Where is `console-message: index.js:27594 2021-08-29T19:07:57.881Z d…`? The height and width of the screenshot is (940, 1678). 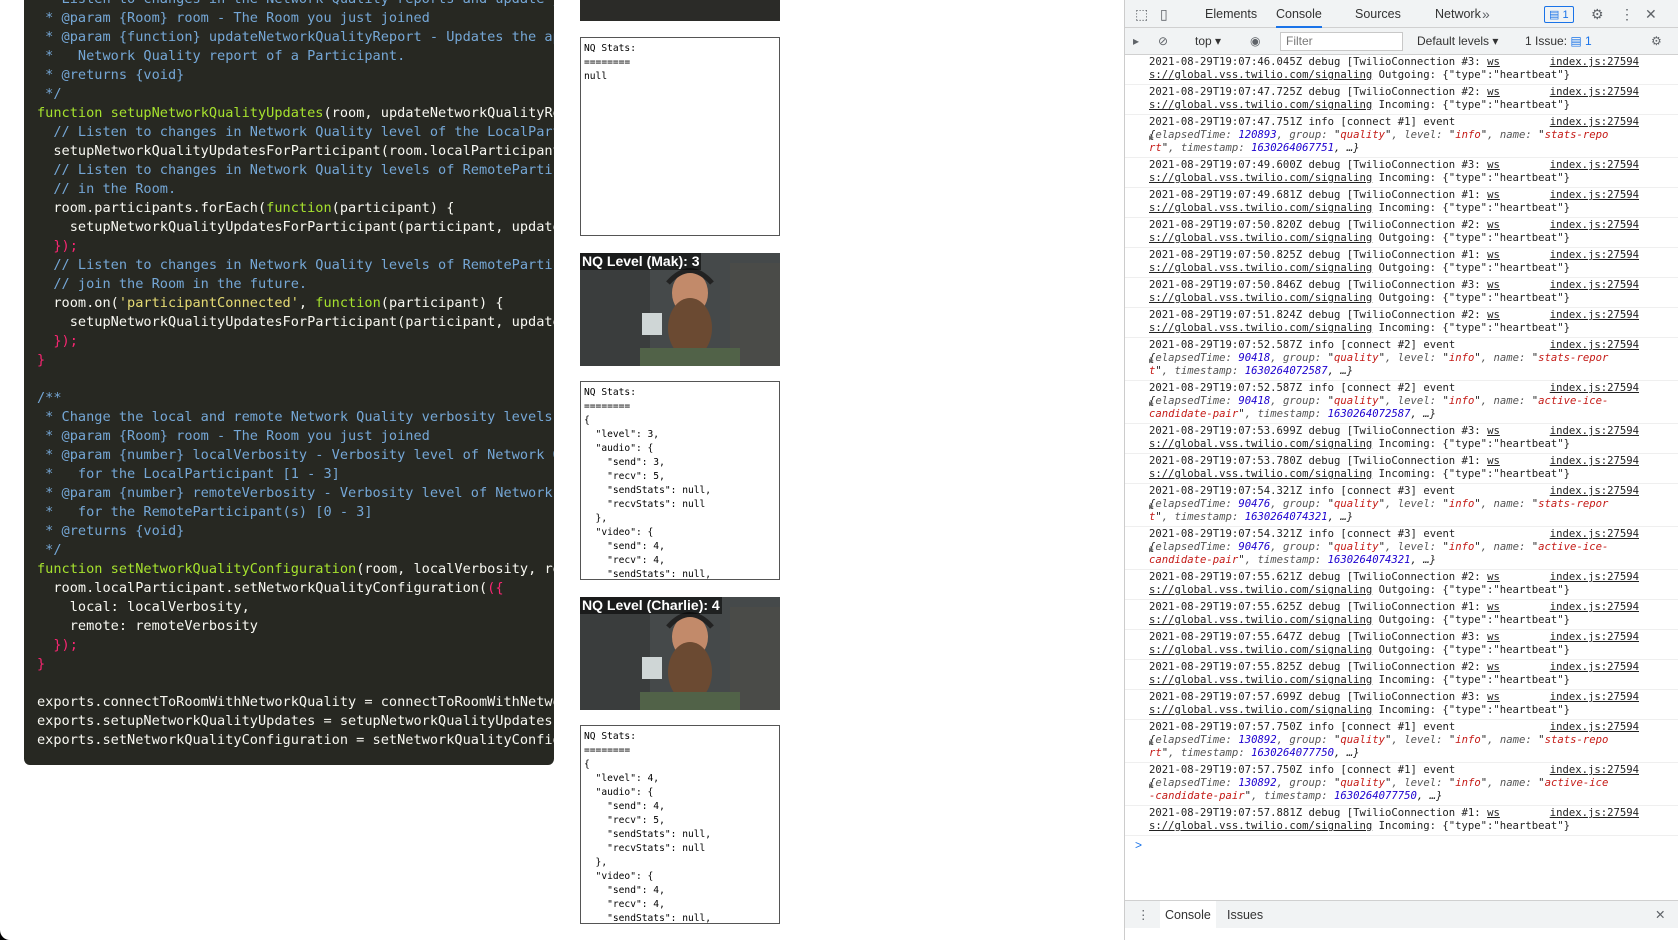
console-message: index.js:27594 2021-08-29T19:07:57.881Z d… is located at coordinates (1401, 821).